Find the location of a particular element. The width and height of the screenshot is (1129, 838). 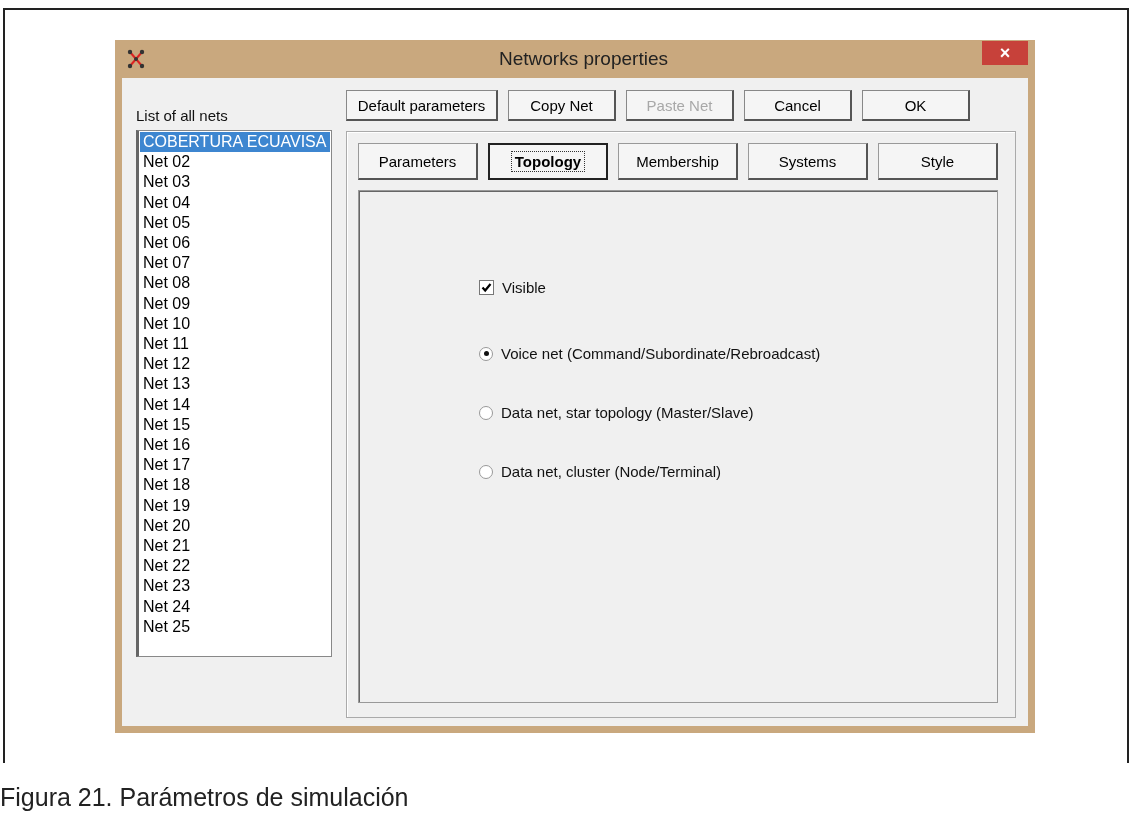

radio-label: Data net, star topology (Master/Slave) is located at coordinates (627, 412).